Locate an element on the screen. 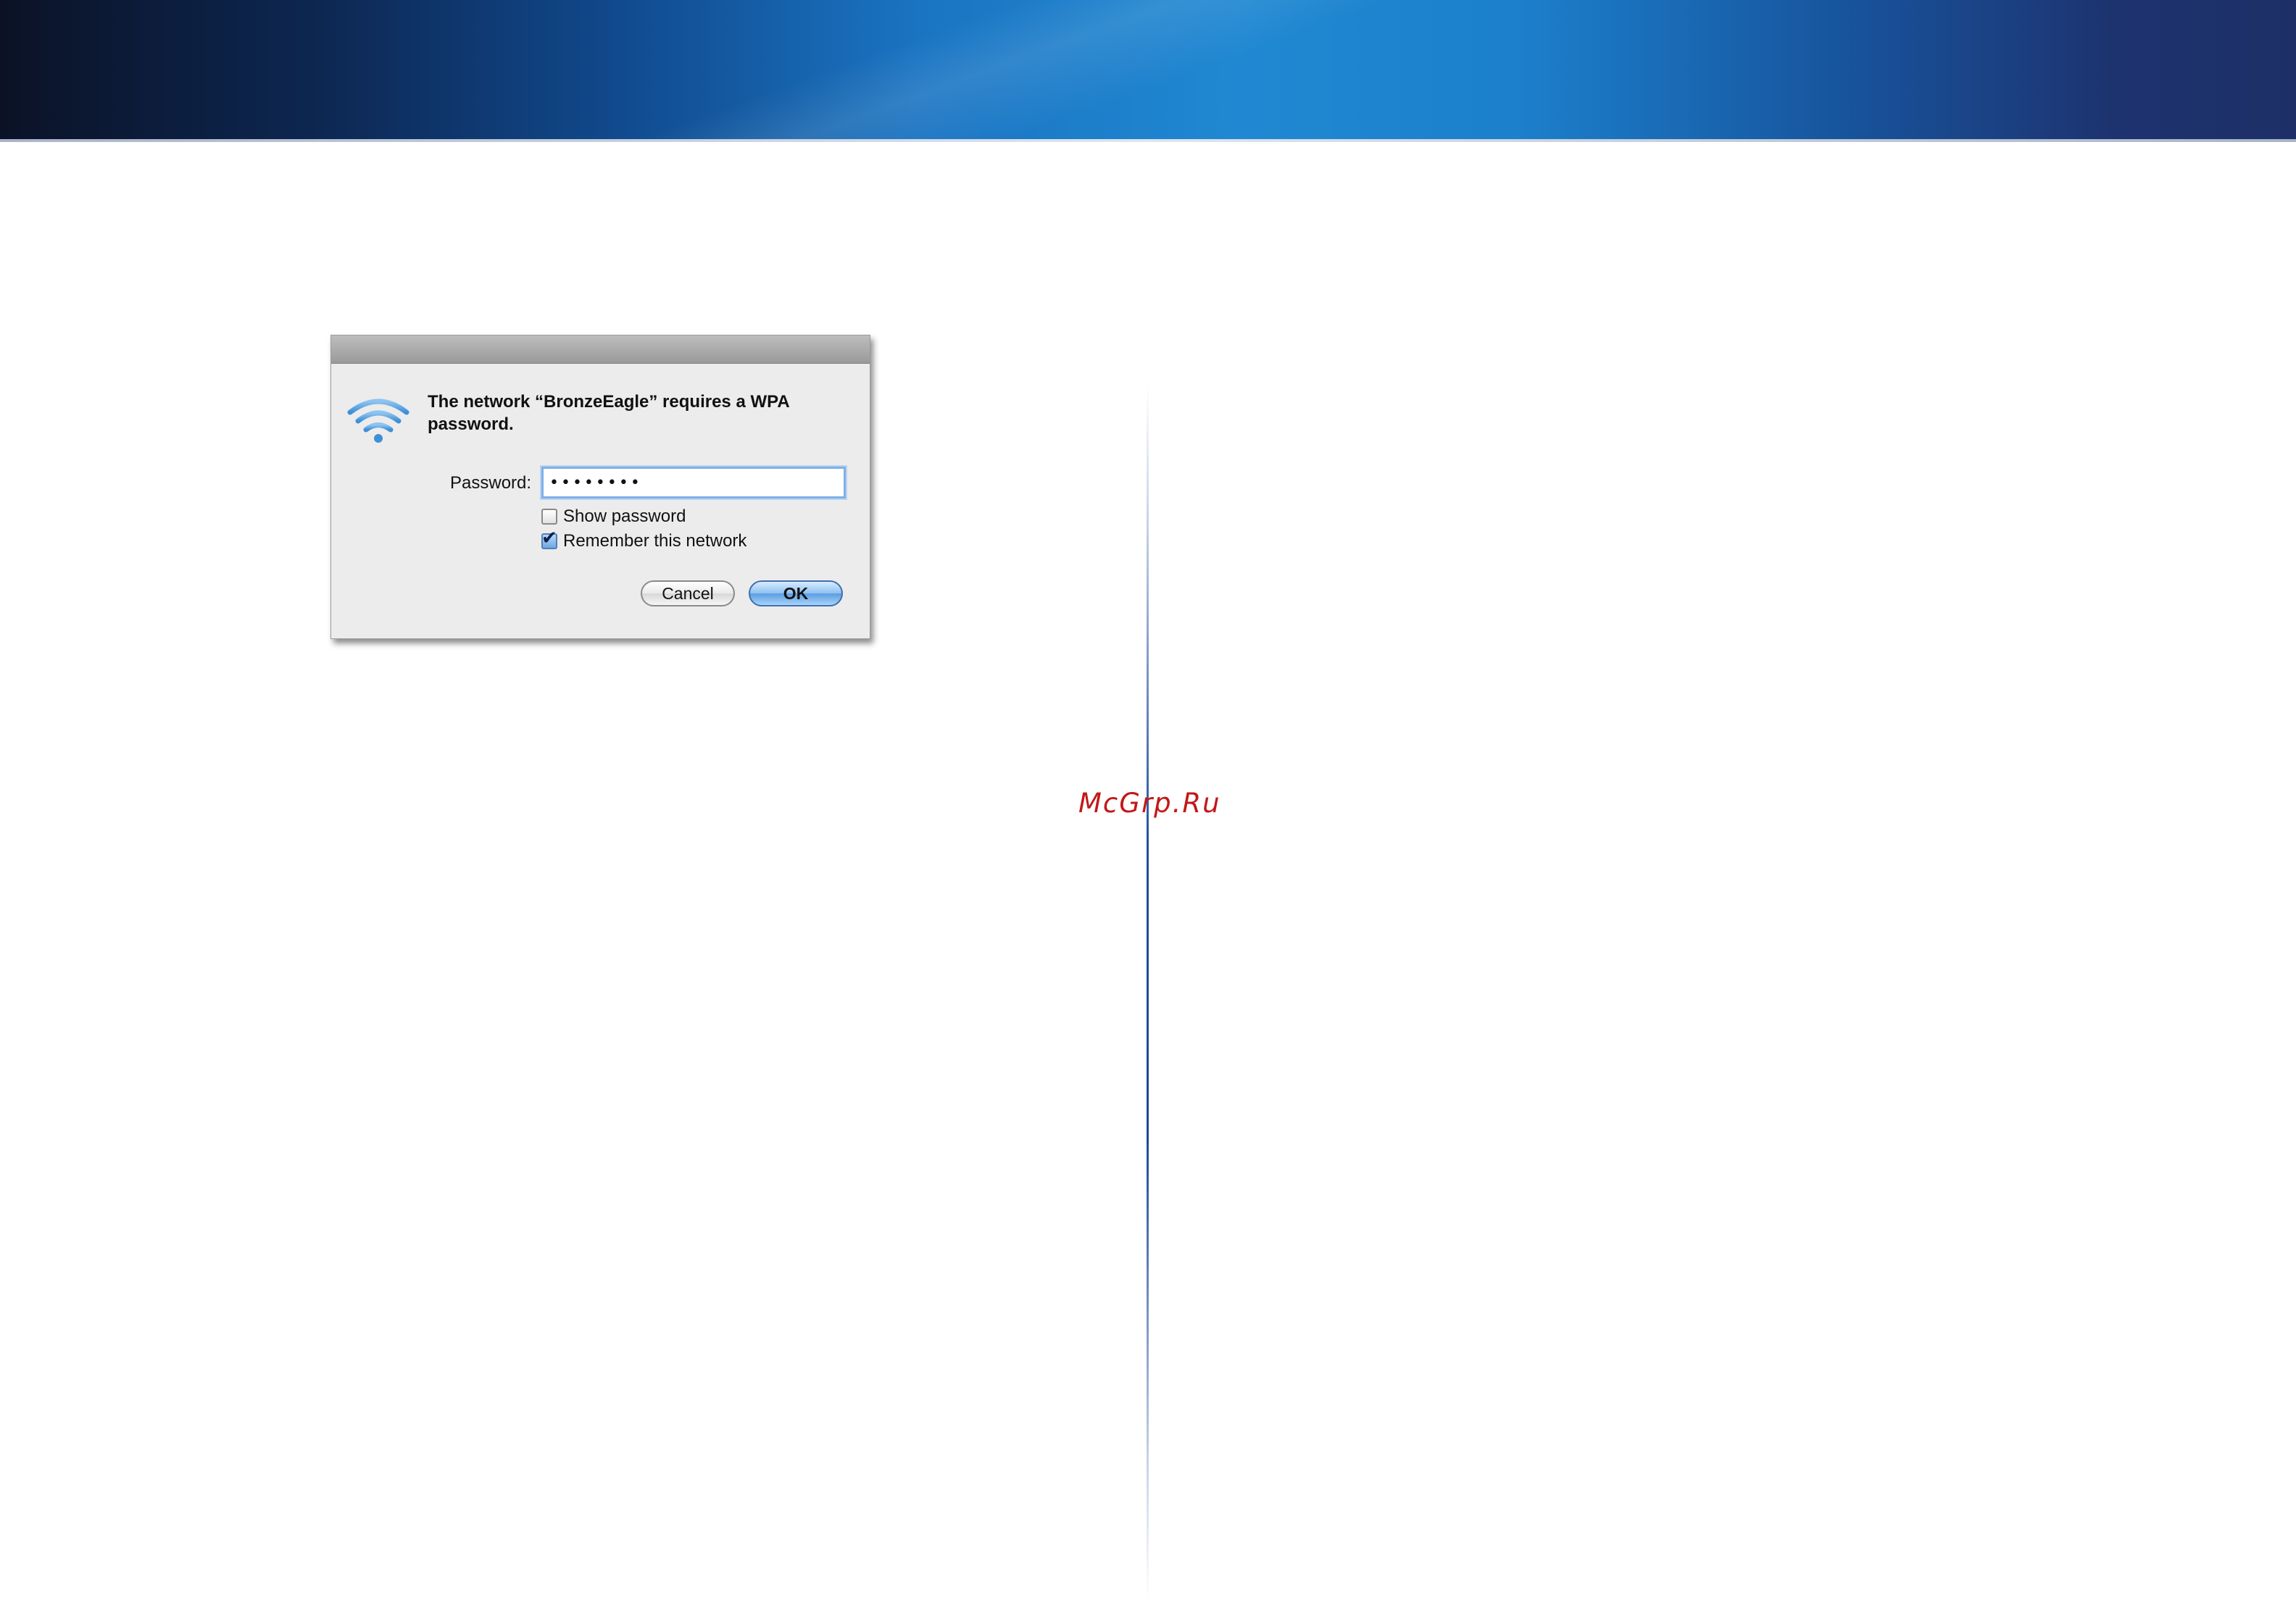 This screenshot has width=2296, height=1610. remember-network-checkbox: ✔ is located at coordinates (549, 539).